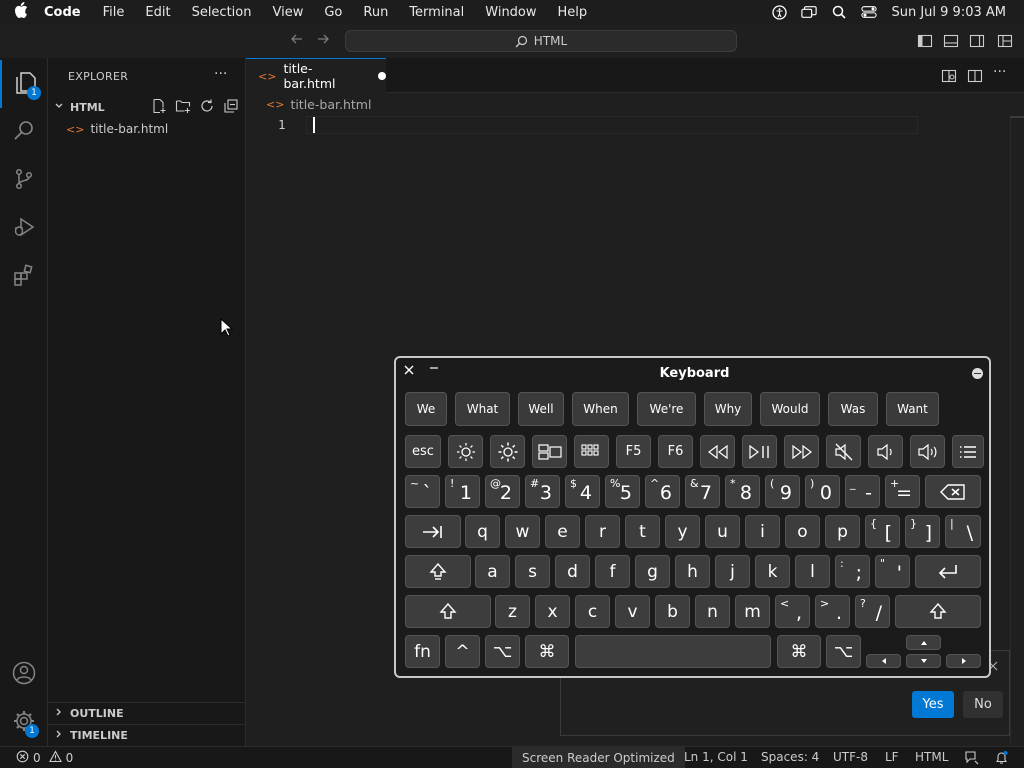  What do you see at coordinates (552, 611) in the screenshot?
I see `key-x: x` at bounding box center [552, 611].